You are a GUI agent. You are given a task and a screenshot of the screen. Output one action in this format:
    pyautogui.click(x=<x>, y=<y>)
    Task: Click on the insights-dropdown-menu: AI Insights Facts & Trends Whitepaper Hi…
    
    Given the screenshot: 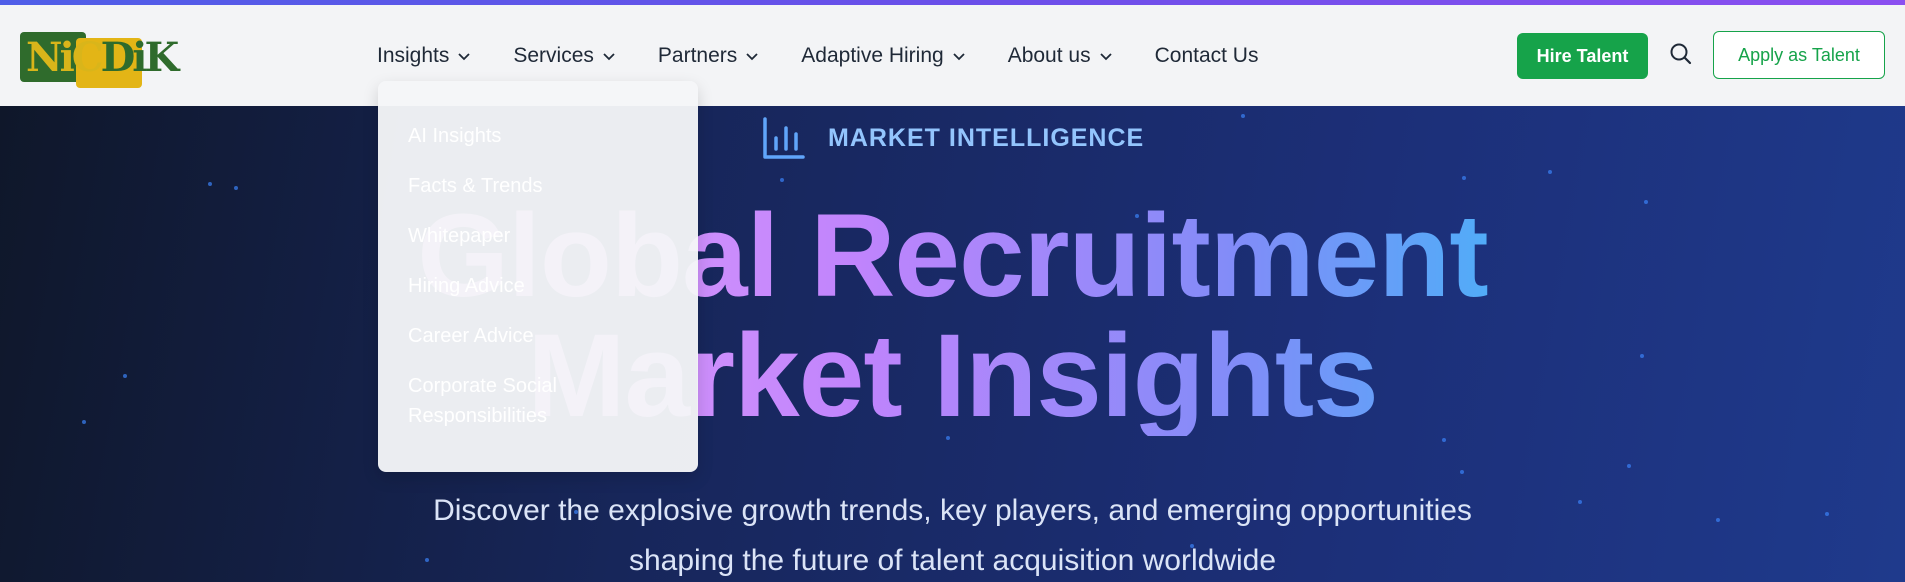 What is the action you would take?
    pyautogui.click(x=538, y=276)
    